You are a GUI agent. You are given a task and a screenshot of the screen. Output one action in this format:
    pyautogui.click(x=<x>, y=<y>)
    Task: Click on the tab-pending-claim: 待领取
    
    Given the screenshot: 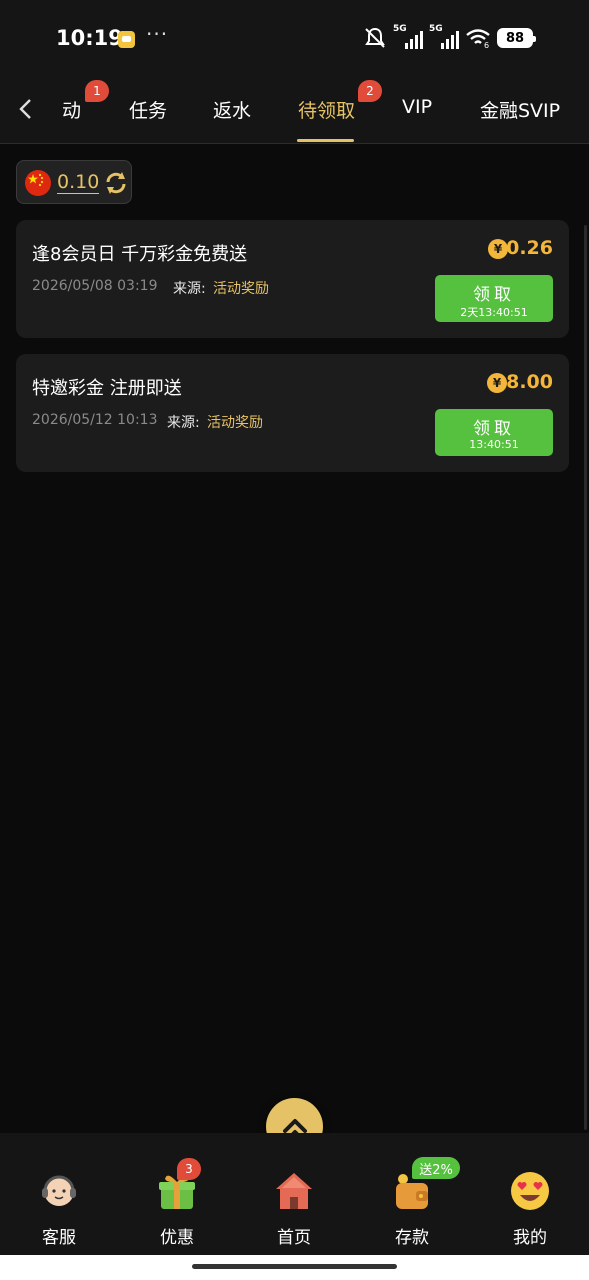 What is the action you would take?
    pyautogui.click(x=326, y=109)
    